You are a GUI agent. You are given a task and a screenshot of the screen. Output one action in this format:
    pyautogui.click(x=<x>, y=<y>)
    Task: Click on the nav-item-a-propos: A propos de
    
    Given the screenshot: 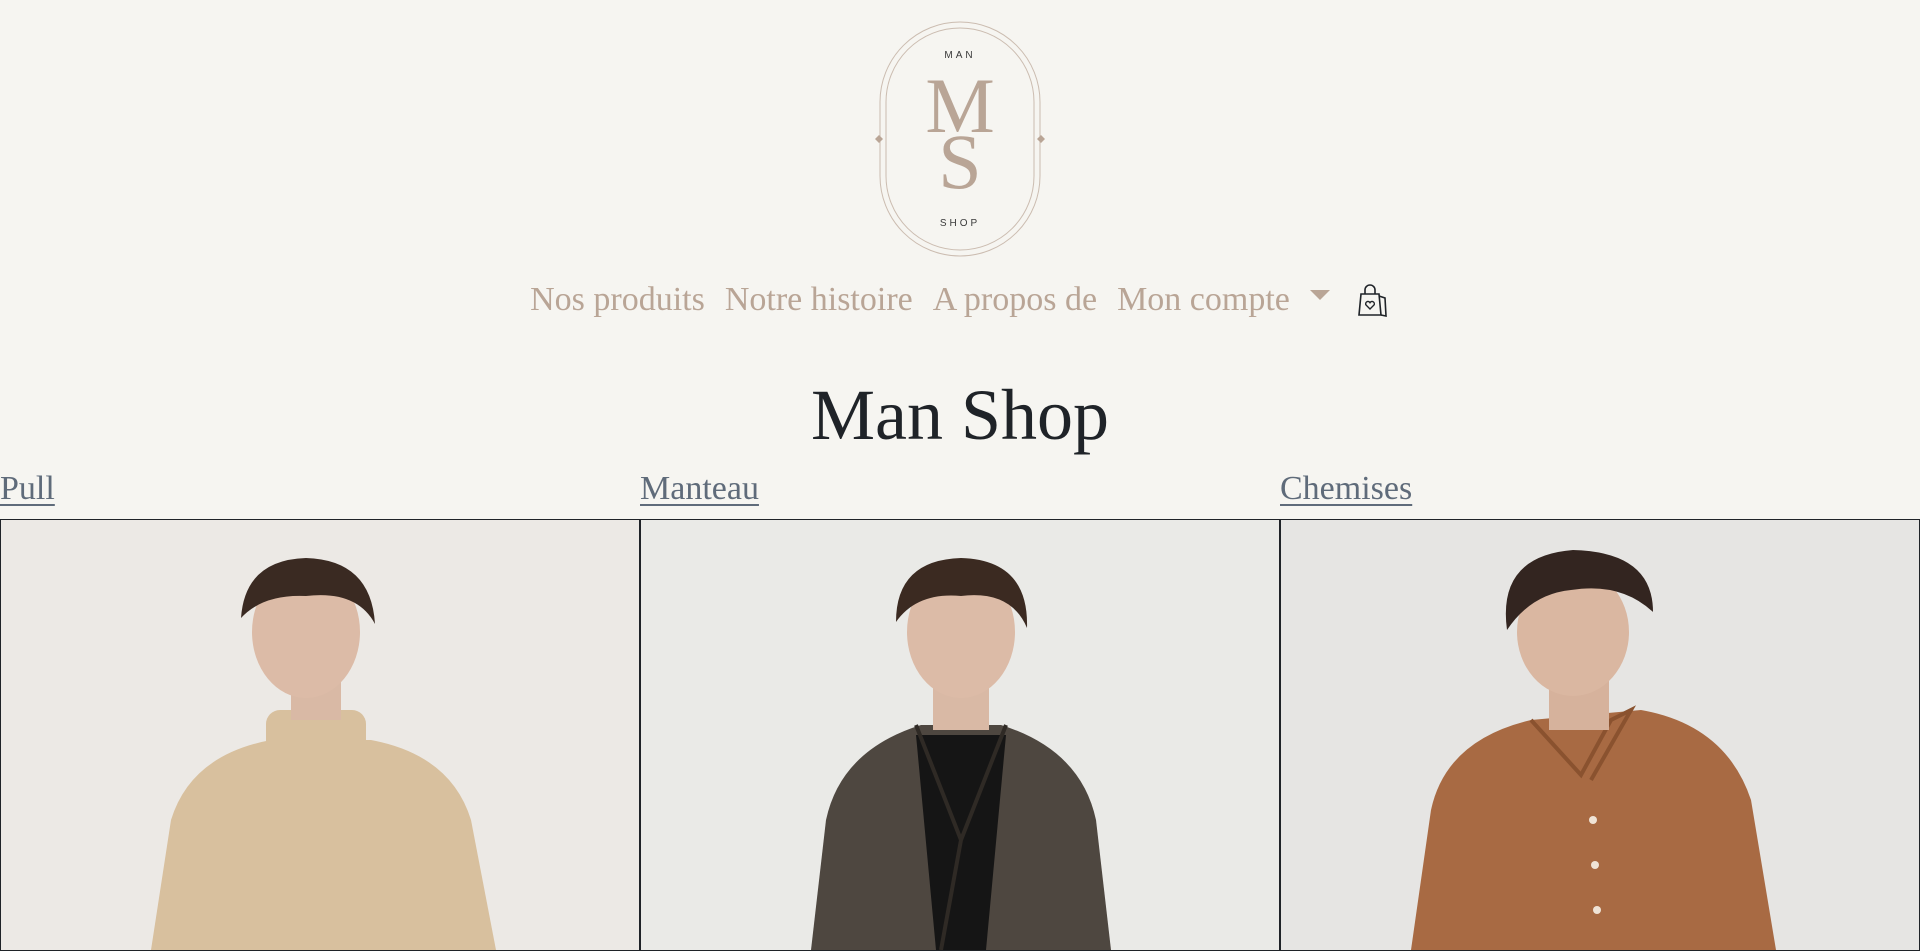 What is the action you would take?
    pyautogui.click(x=1015, y=300)
    